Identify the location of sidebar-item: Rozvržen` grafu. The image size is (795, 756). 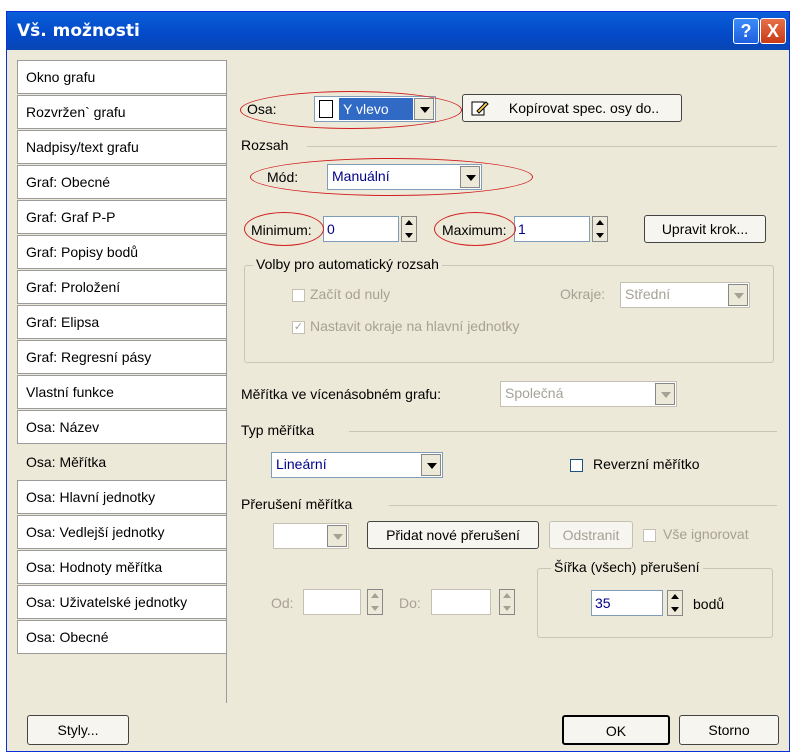
(122, 112).